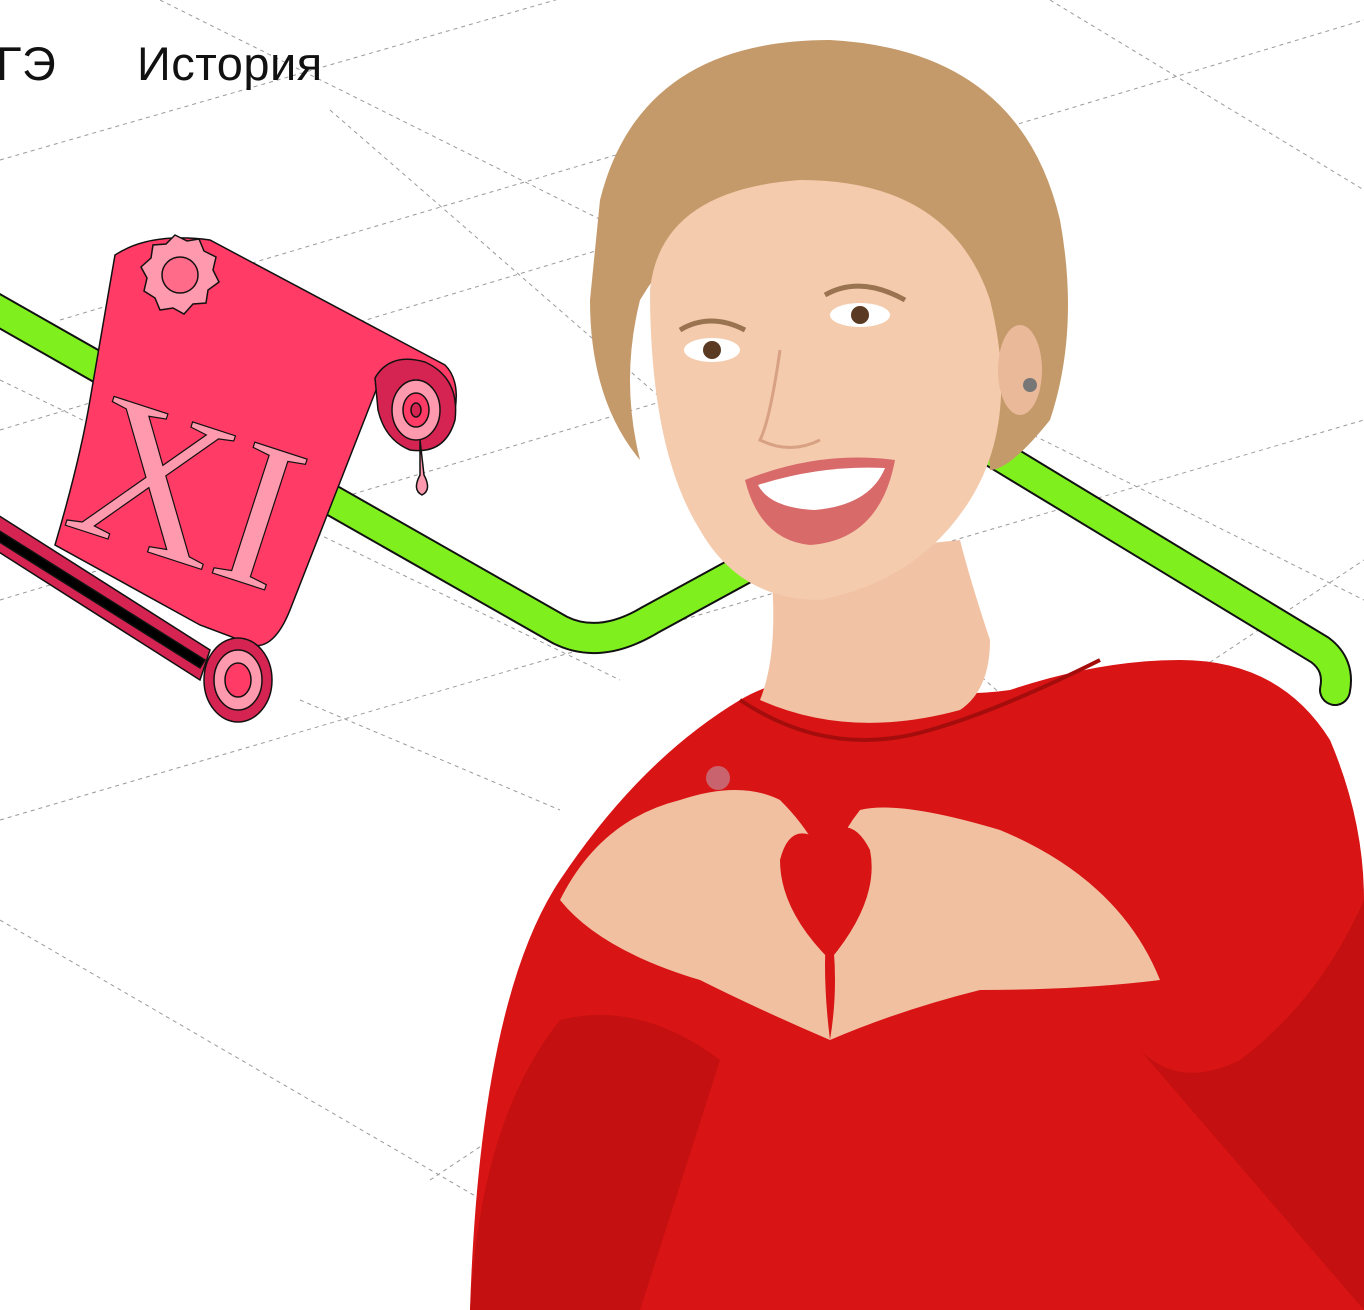  I want to click on subject-title: История, so click(230, 63).